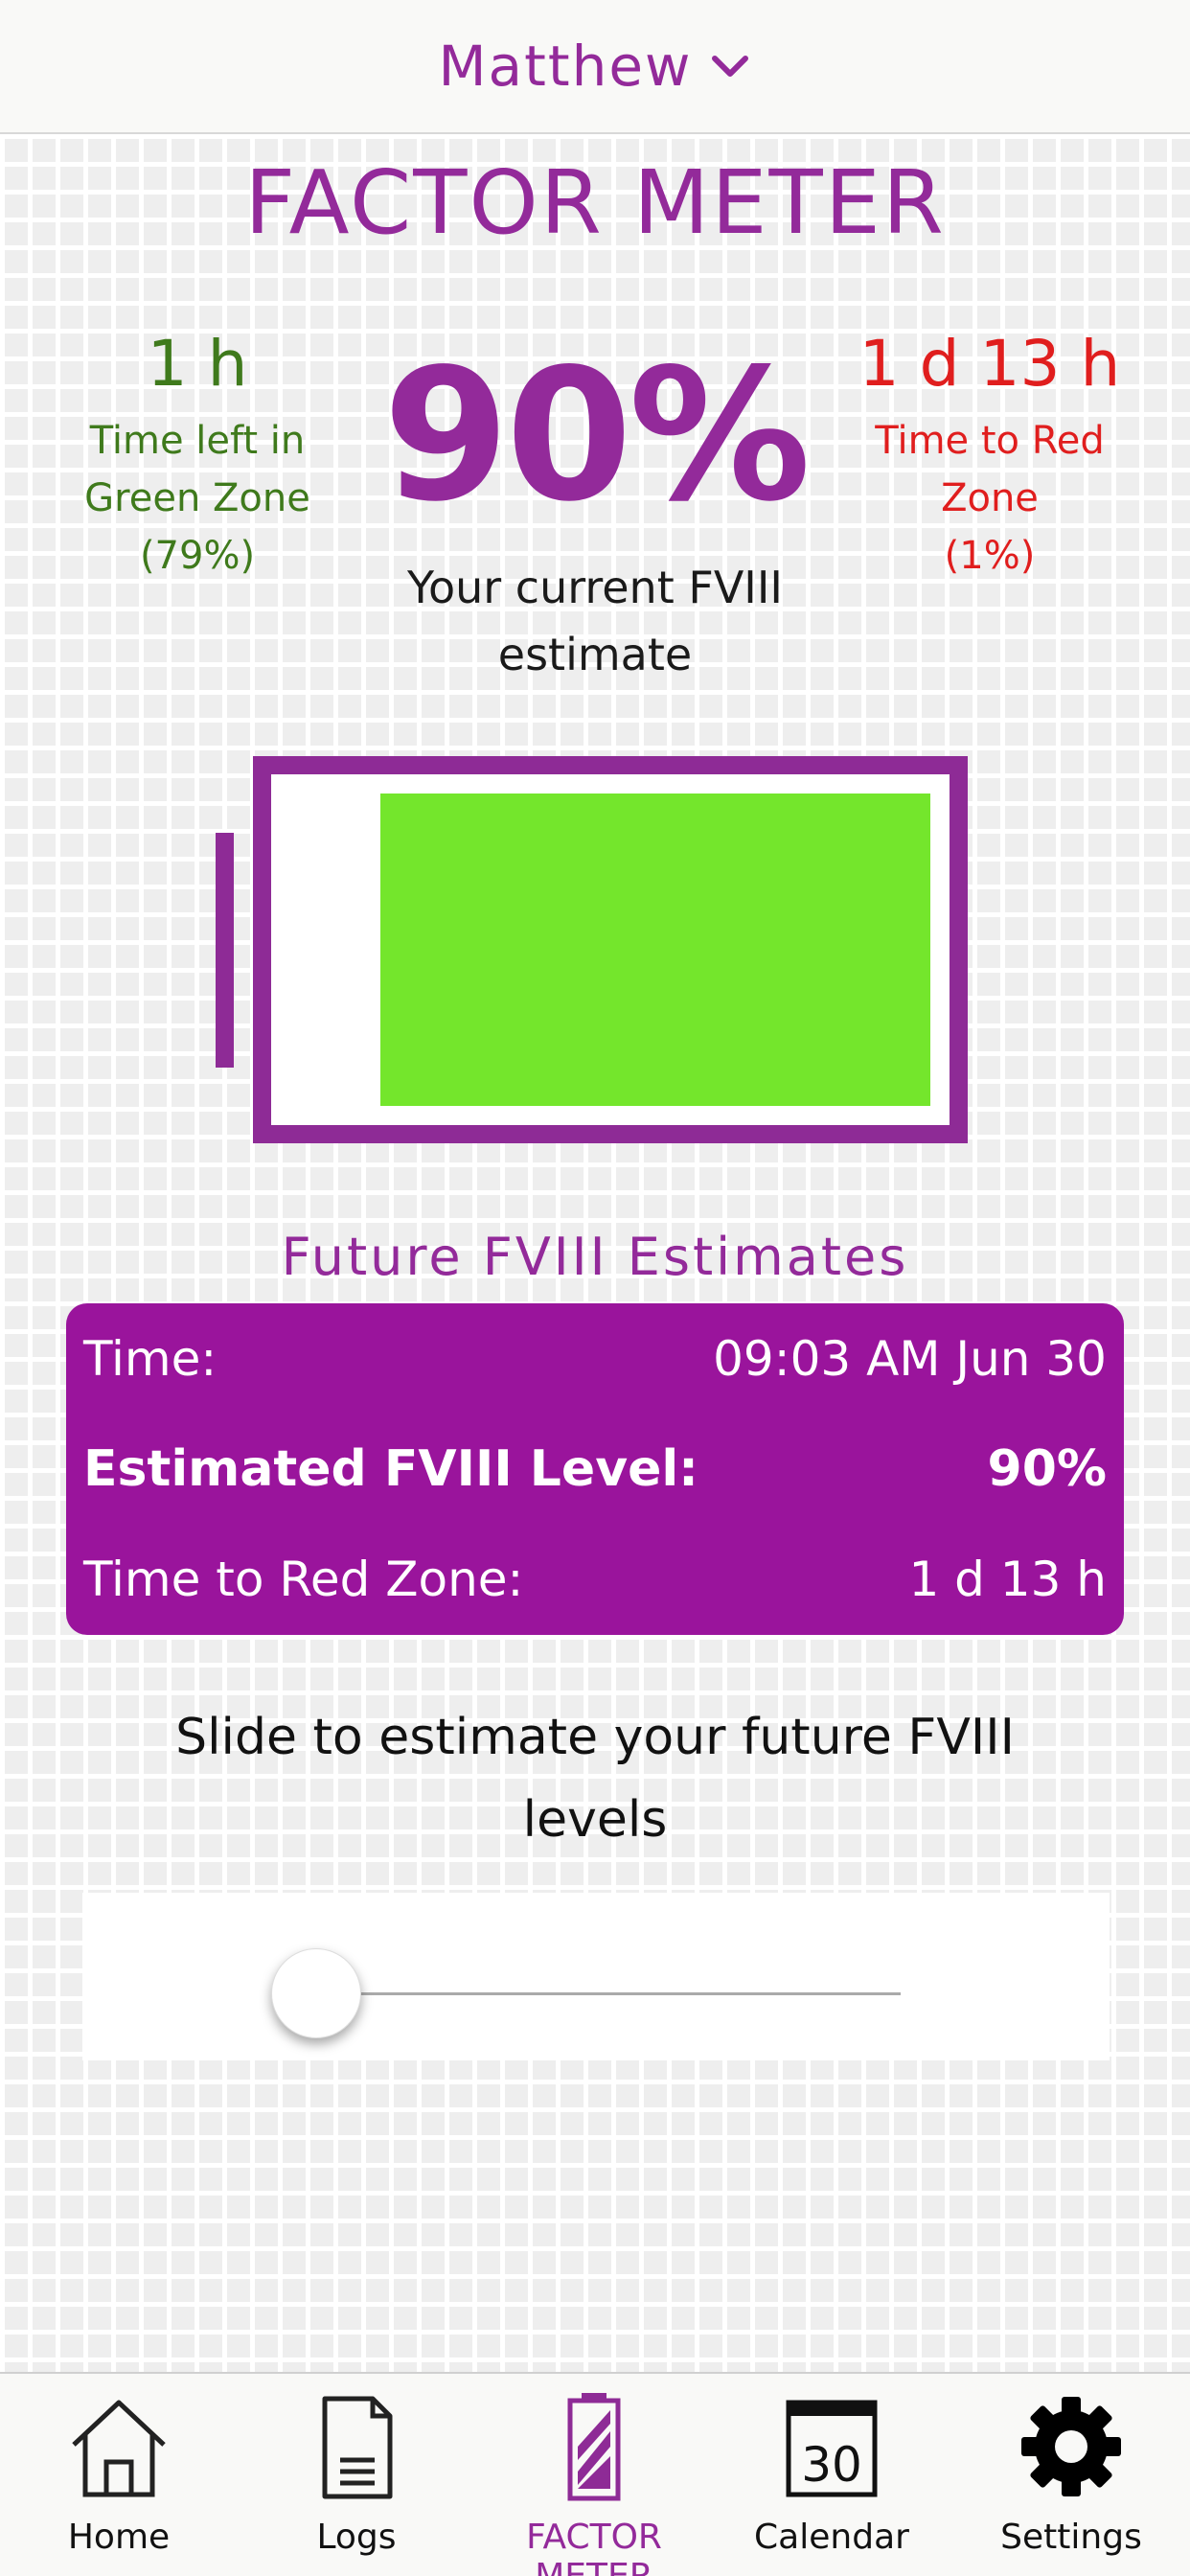  I want to click on tab-logs: Logs, so click(357, 2475).